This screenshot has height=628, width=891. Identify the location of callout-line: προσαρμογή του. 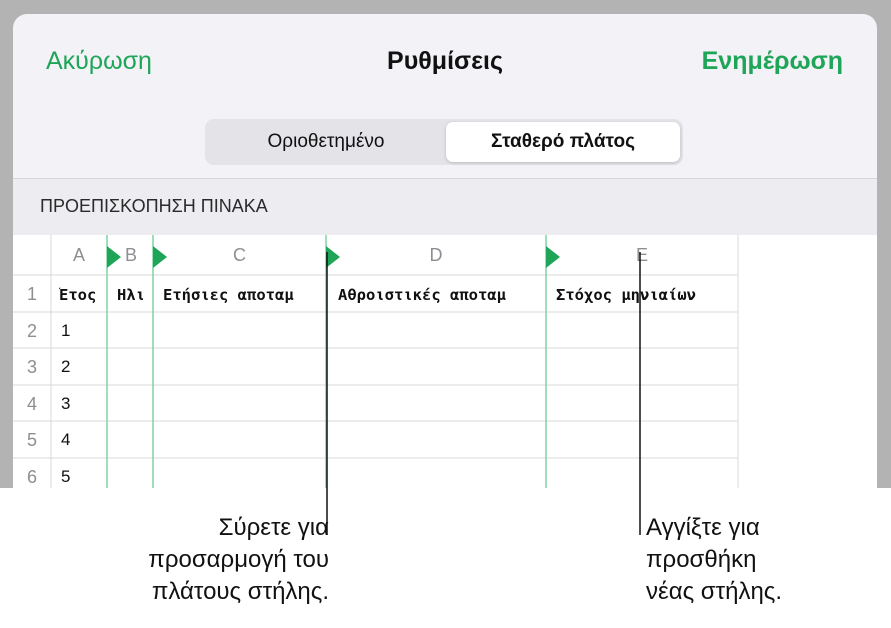
(238, 559).